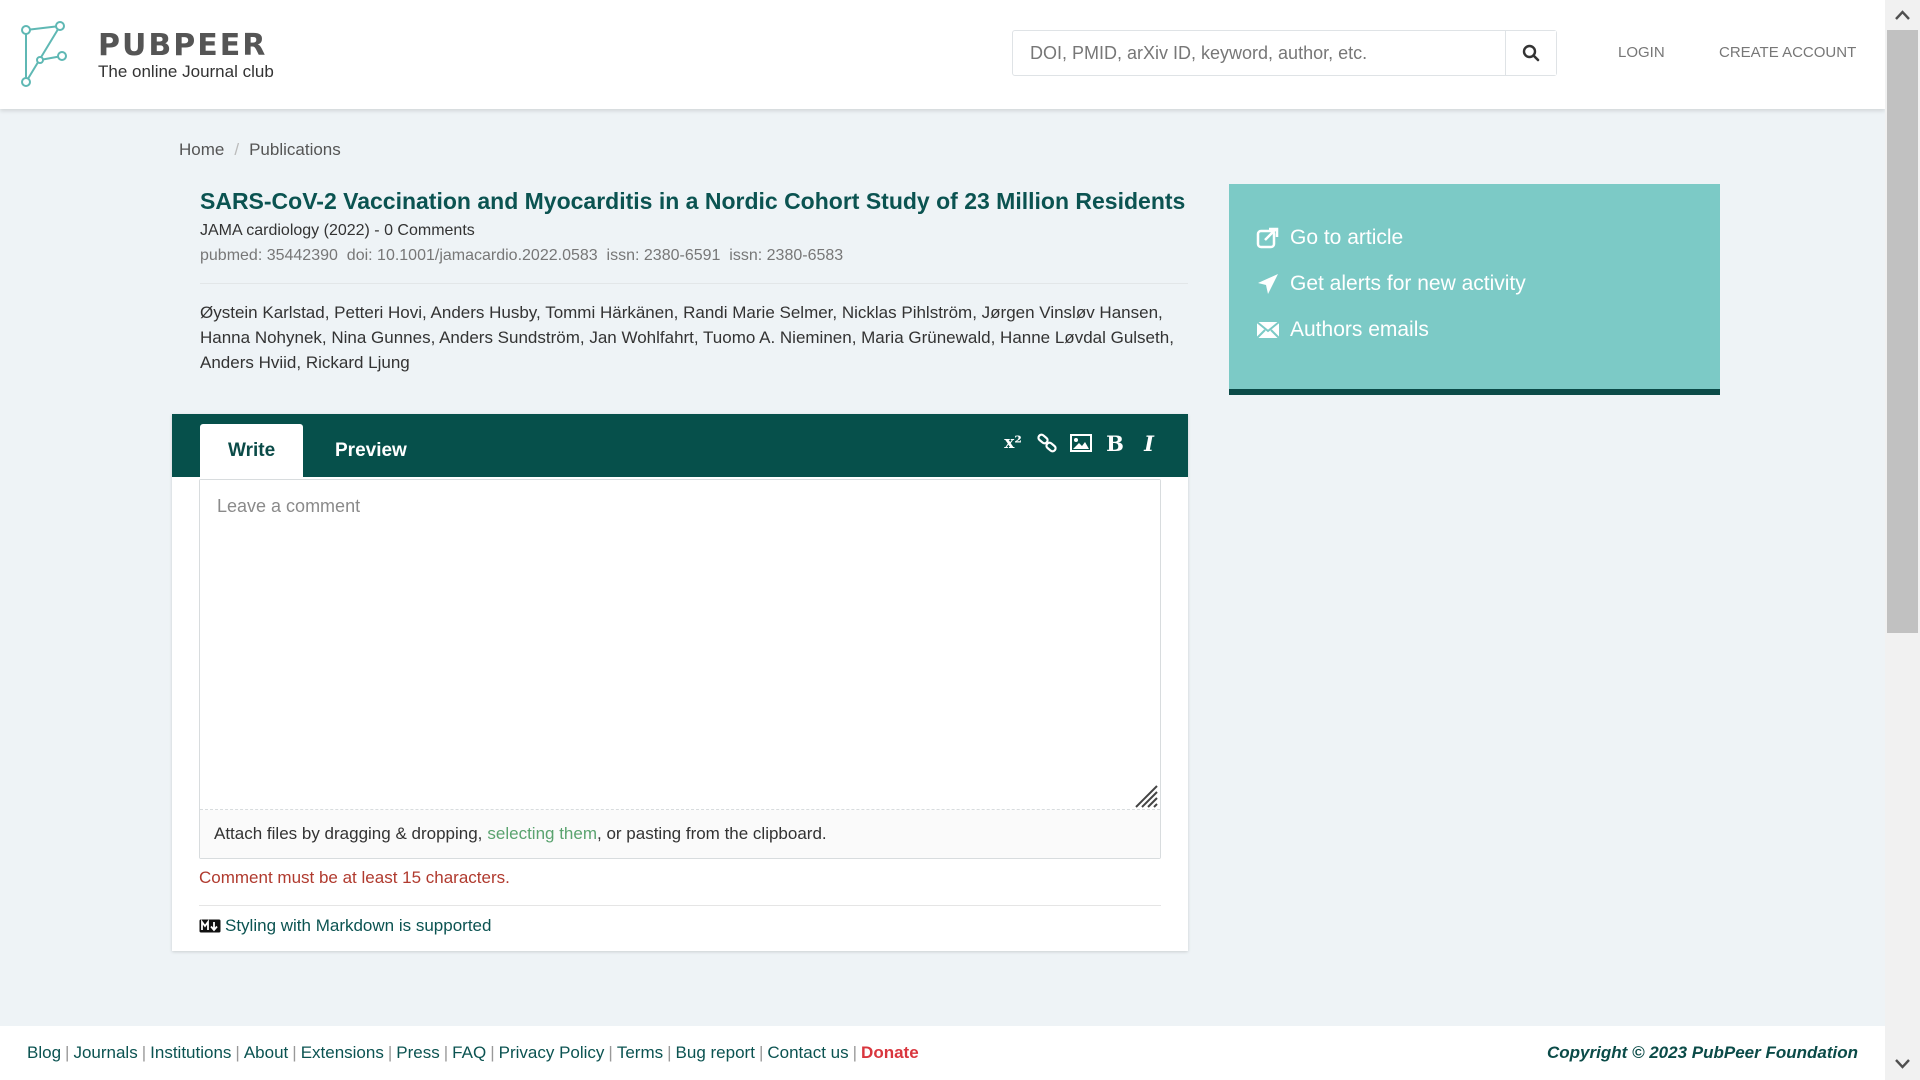 The width and height of the screenshot is (1920, 1080). I want to click on image-icon, so click(1081, 443).